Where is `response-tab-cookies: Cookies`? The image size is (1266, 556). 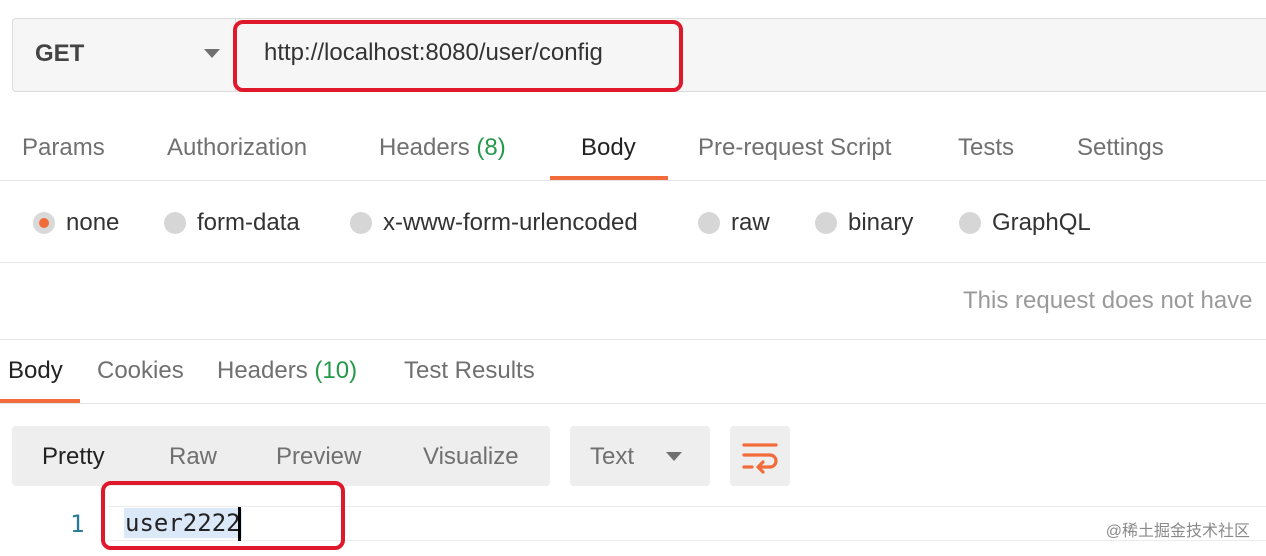 response-tab-cookies: Cookies is located at coordinates (140, 371).